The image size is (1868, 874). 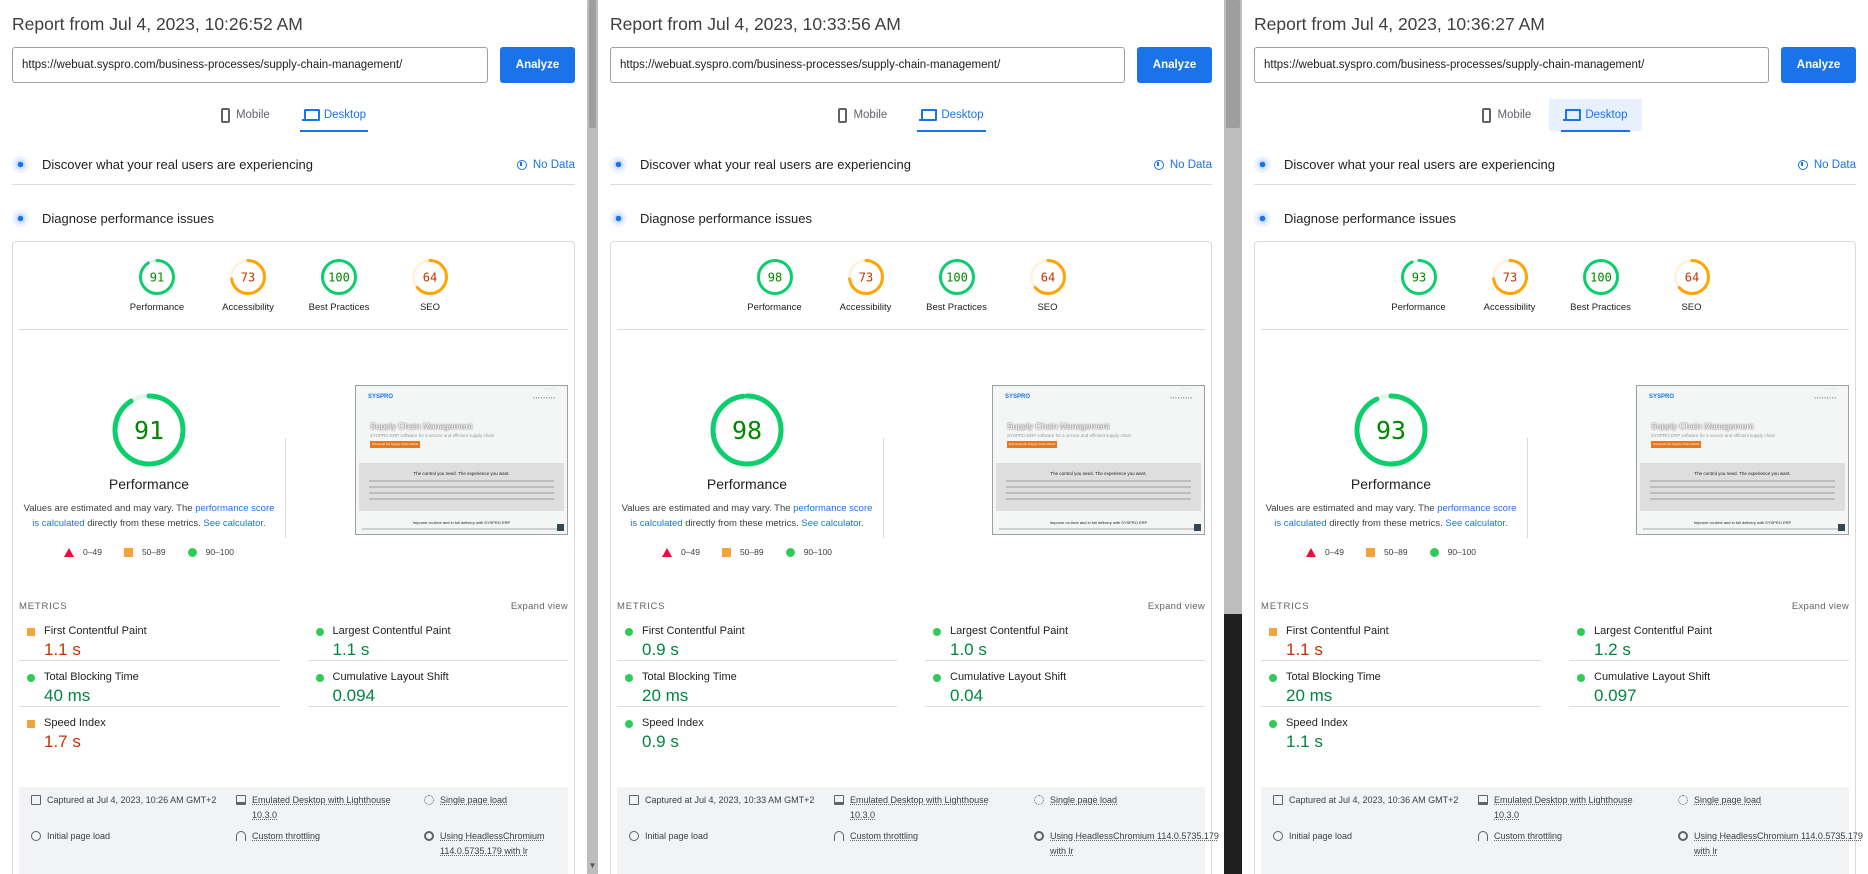 I want to click on big-gauge-score: 93, so click(x=1391, y=430).